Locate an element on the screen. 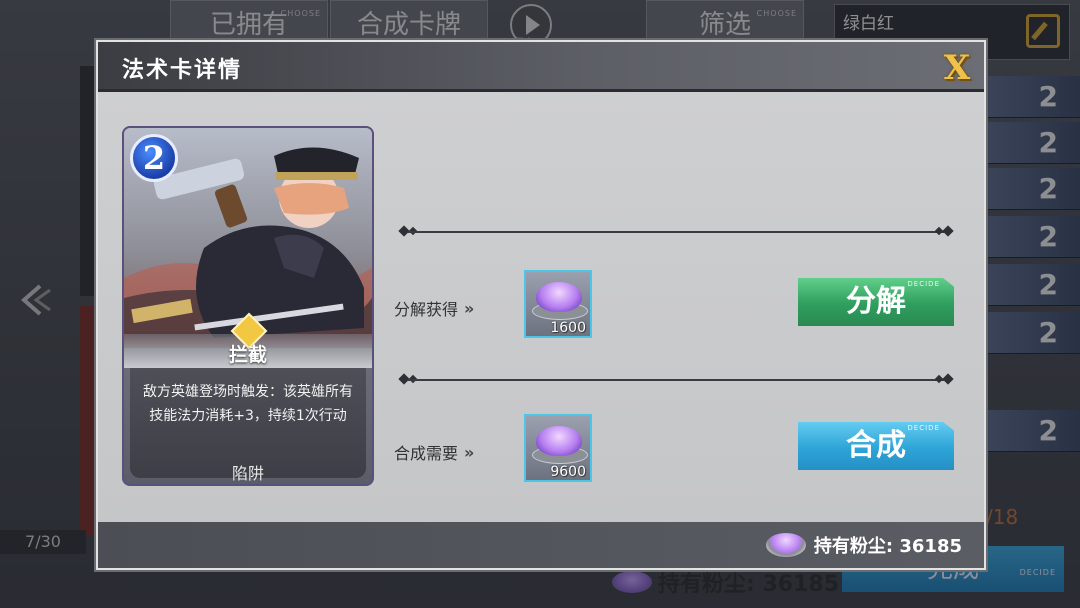  decompose-button: 分解 DECIDE is located at coordinates (876, 302).